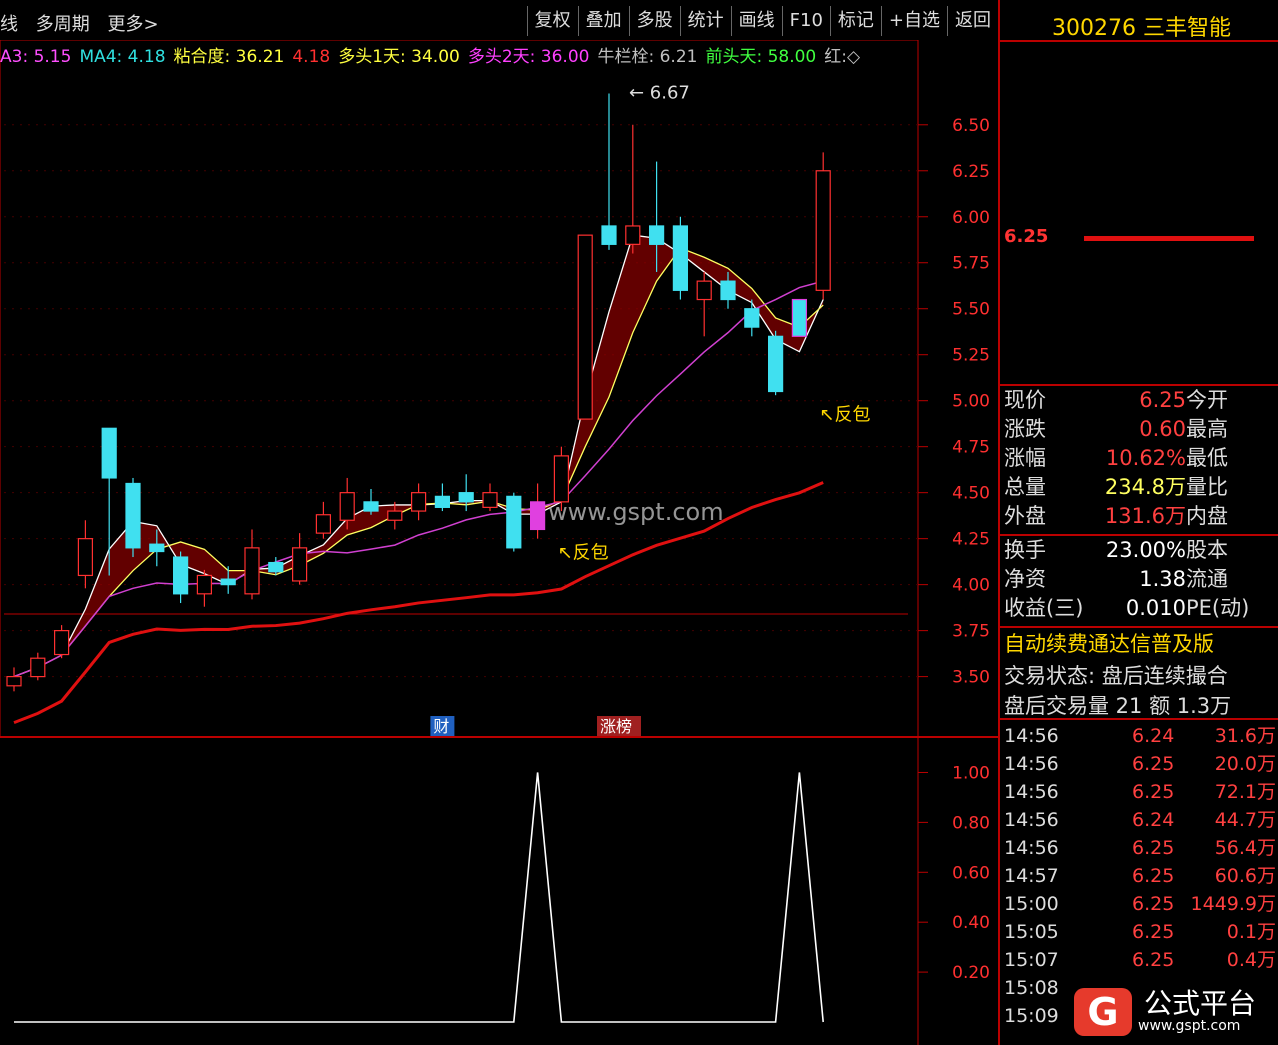  What do you see at coordinates (1145, 550) in the screenshot?
I see `quote-value: 23.00%` at bounding box center [1145, 550].